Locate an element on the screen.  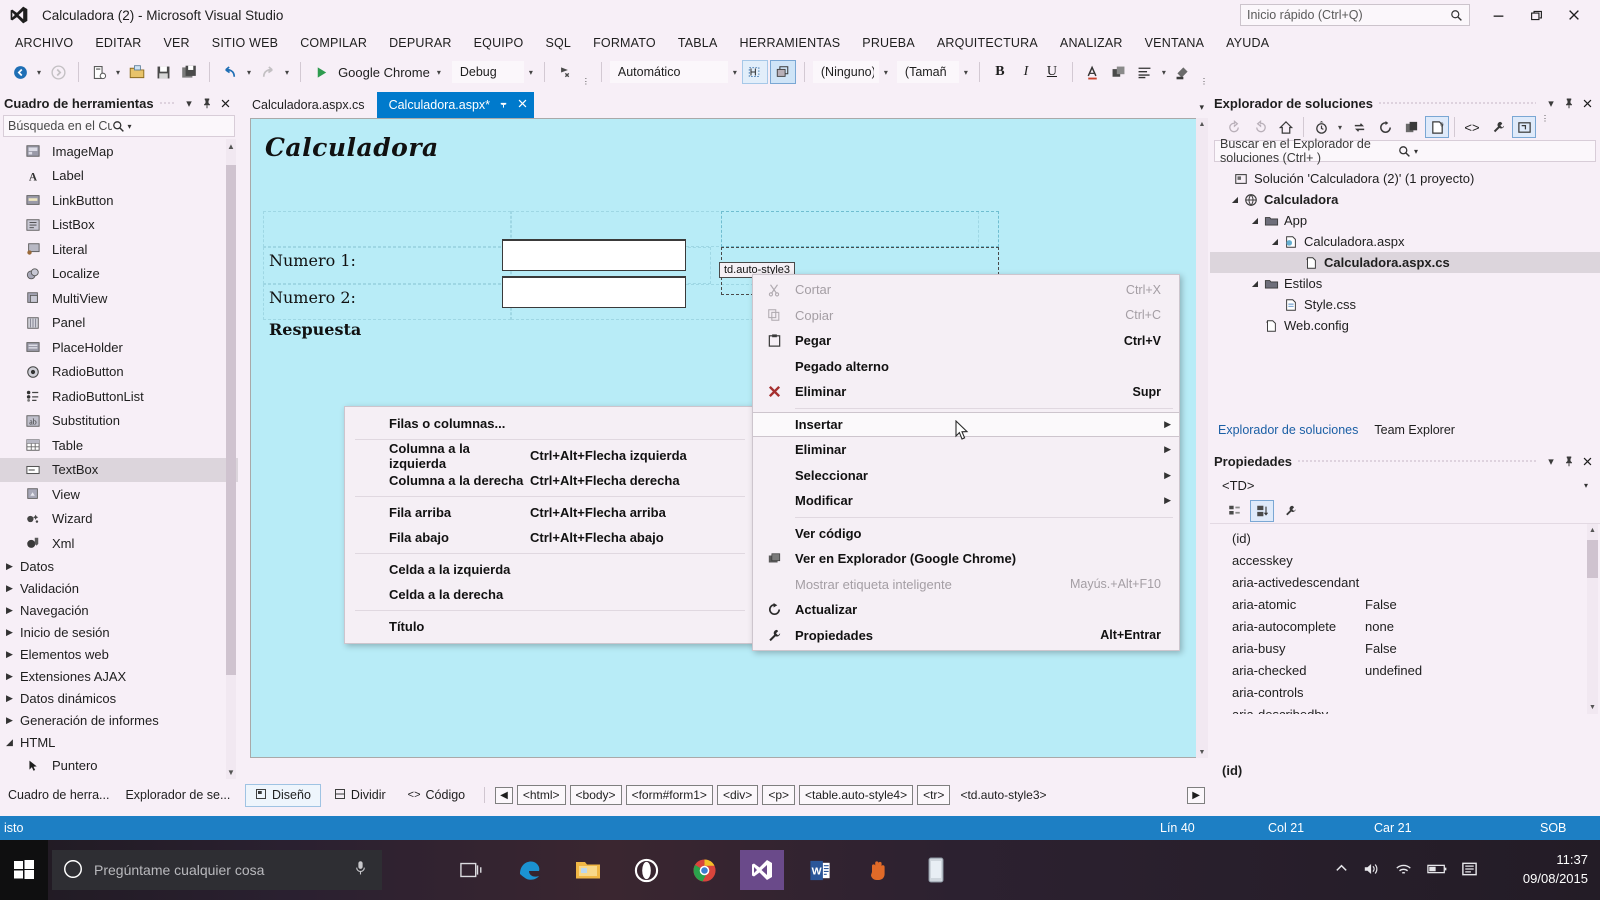
toolbox-scroll-down-icon: ▼ is located at coordinates (231, 772).